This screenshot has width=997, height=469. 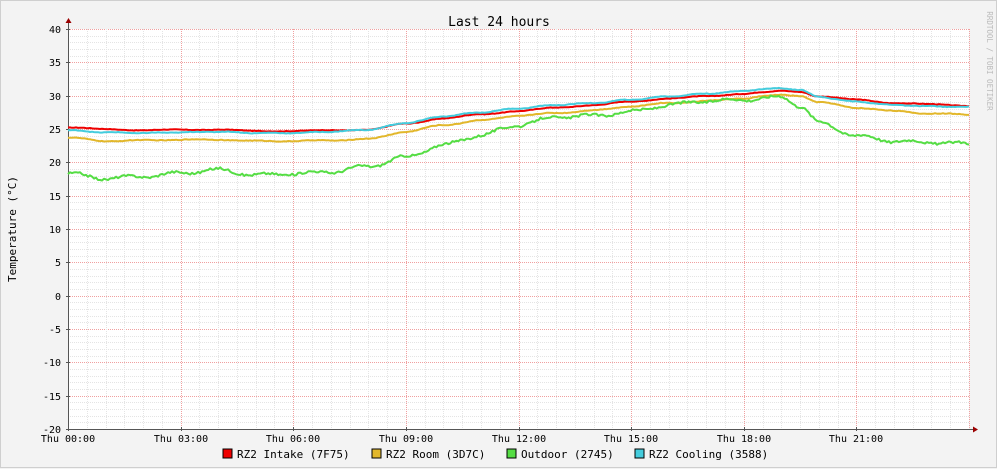 What do you see at coordinates (293, 439) in the screenshot?
I see `x-tick-label: Thu 06:00` at bounding box center [293, 439].